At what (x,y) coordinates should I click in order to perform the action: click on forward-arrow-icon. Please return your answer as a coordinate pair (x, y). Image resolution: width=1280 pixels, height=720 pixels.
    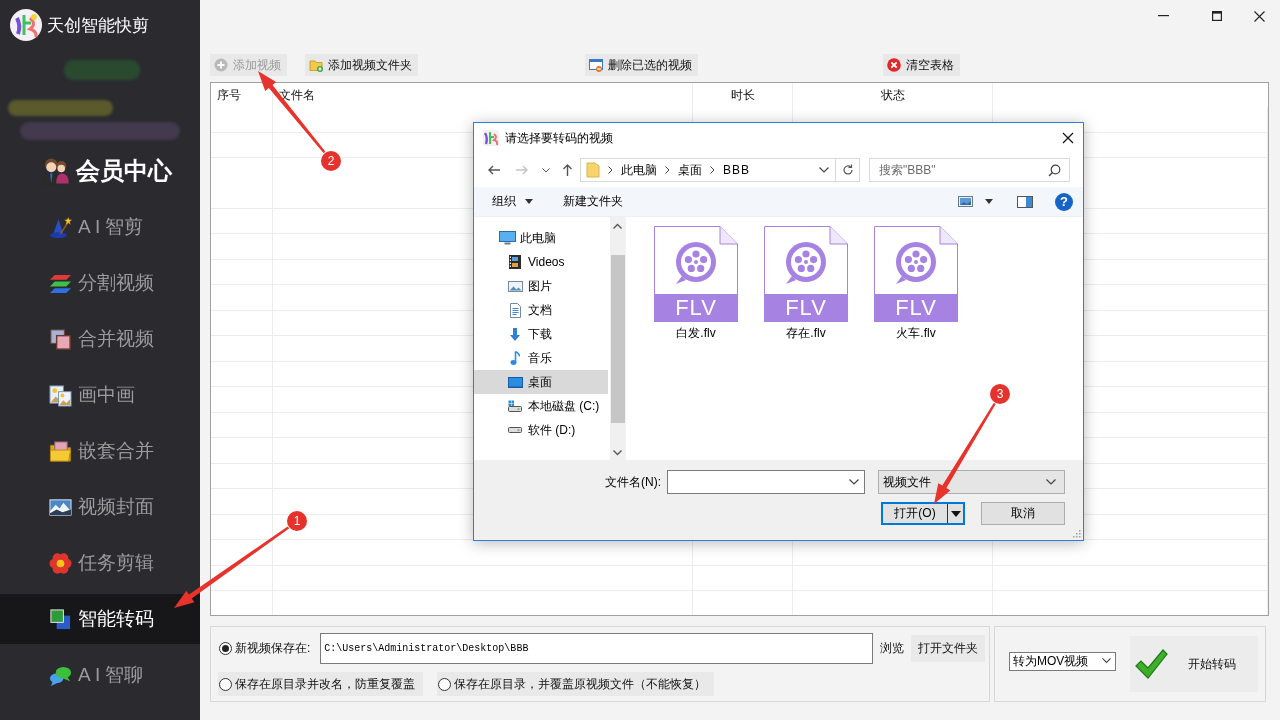
    Looking at the image, I should click on (522, 170).